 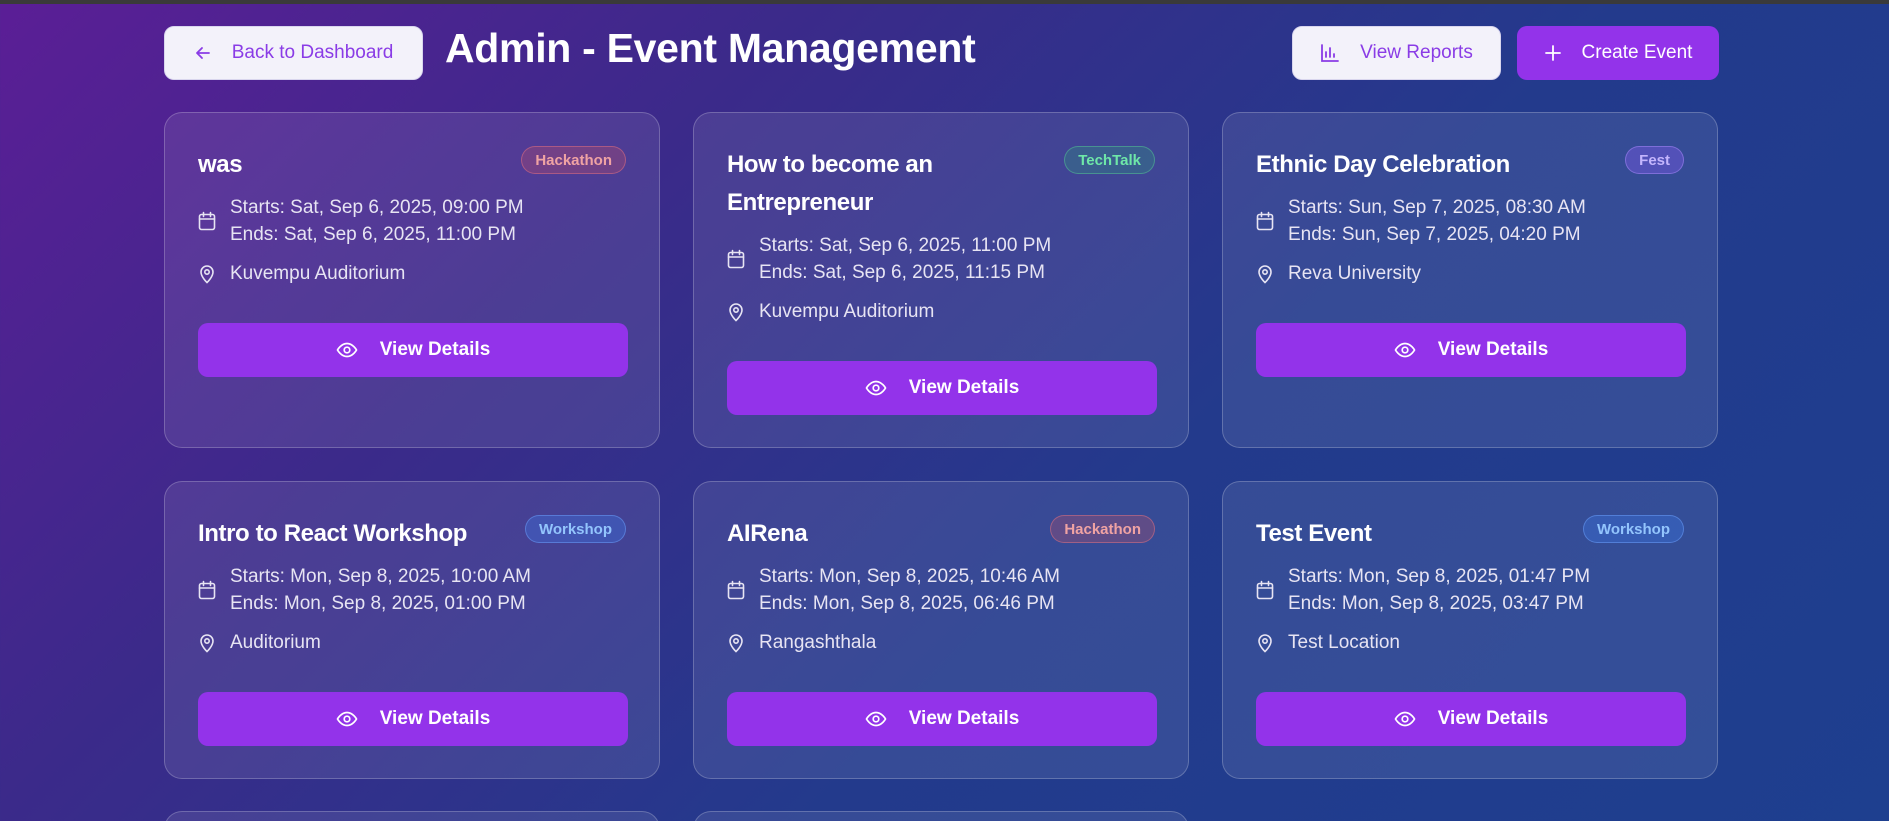 What do you see at coordinates (830, 183) in the screenshot?
I see `event-title: How to become an Entrepreneur` at bounding box center [830, 183].